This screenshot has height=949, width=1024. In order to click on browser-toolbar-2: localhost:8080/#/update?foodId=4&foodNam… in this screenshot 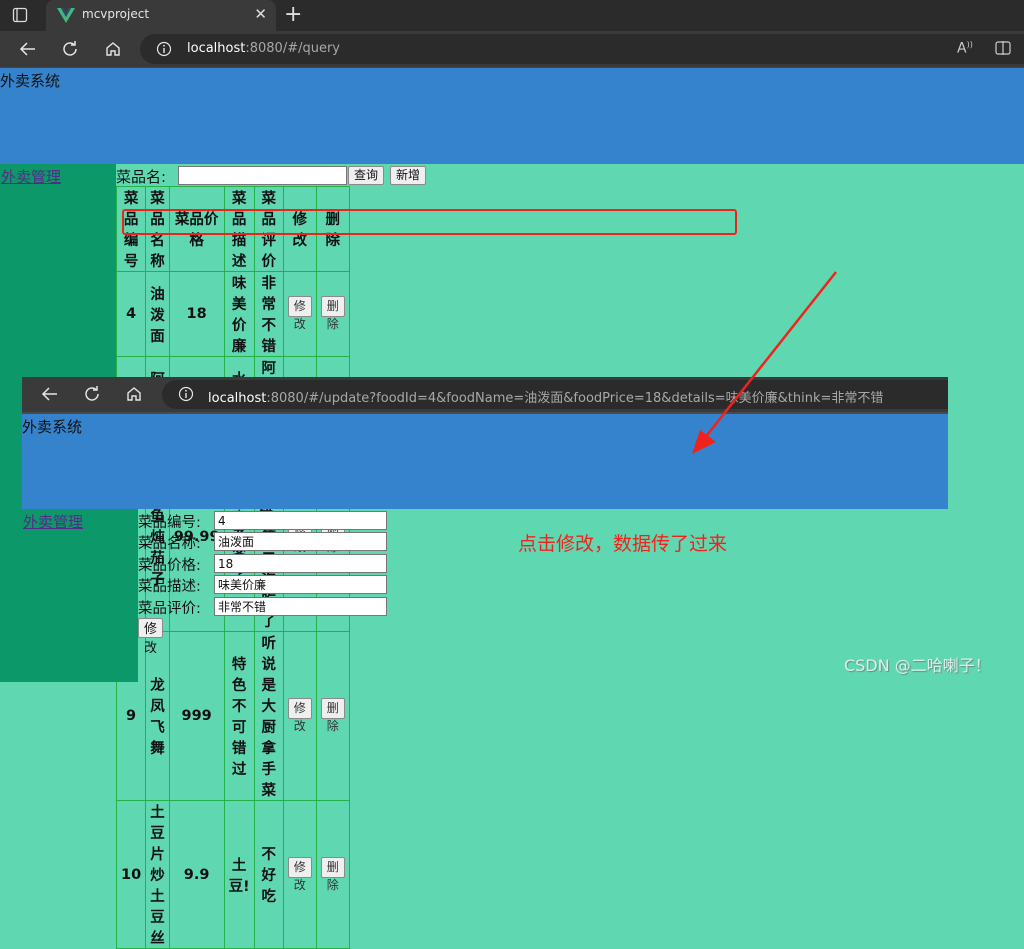, I will do `click(485, 395)`.